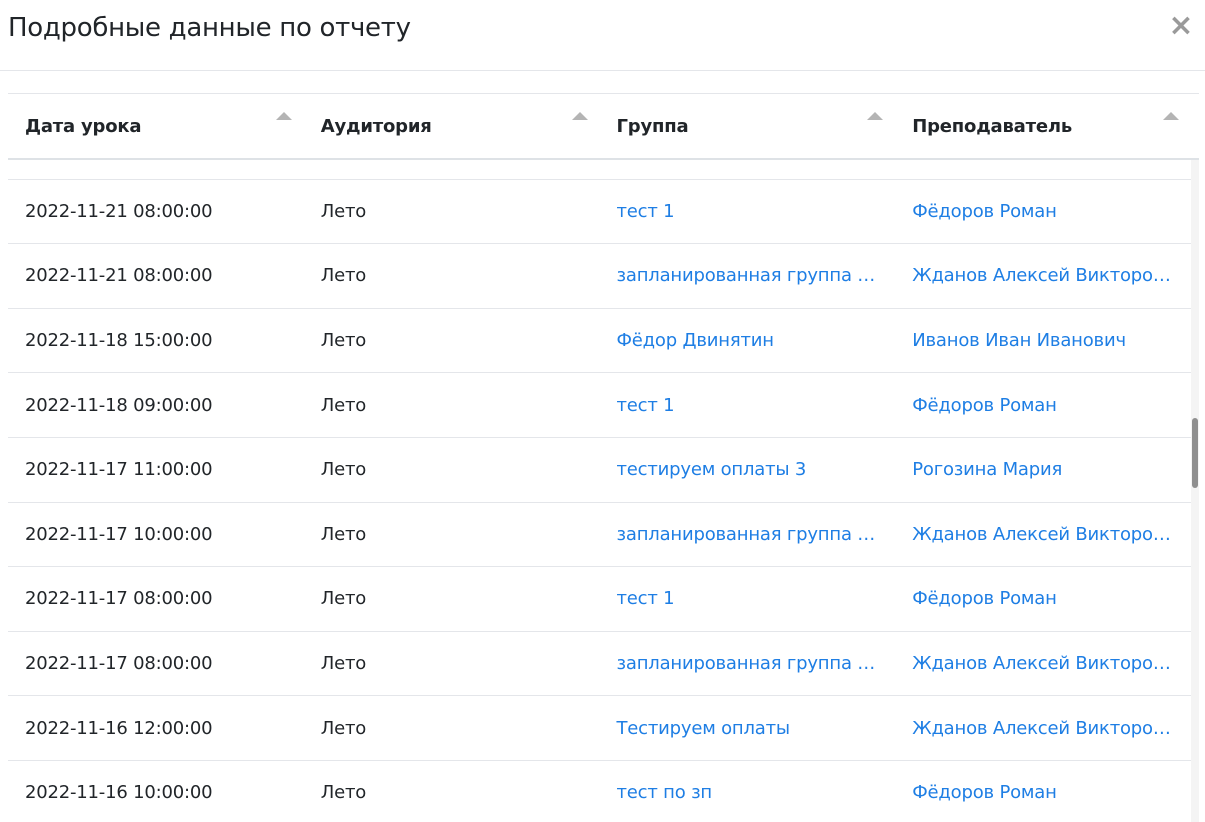  Describe the element at coordinates (748, 126) in the screenshot. I see `column-header-group: Группа` at that location.